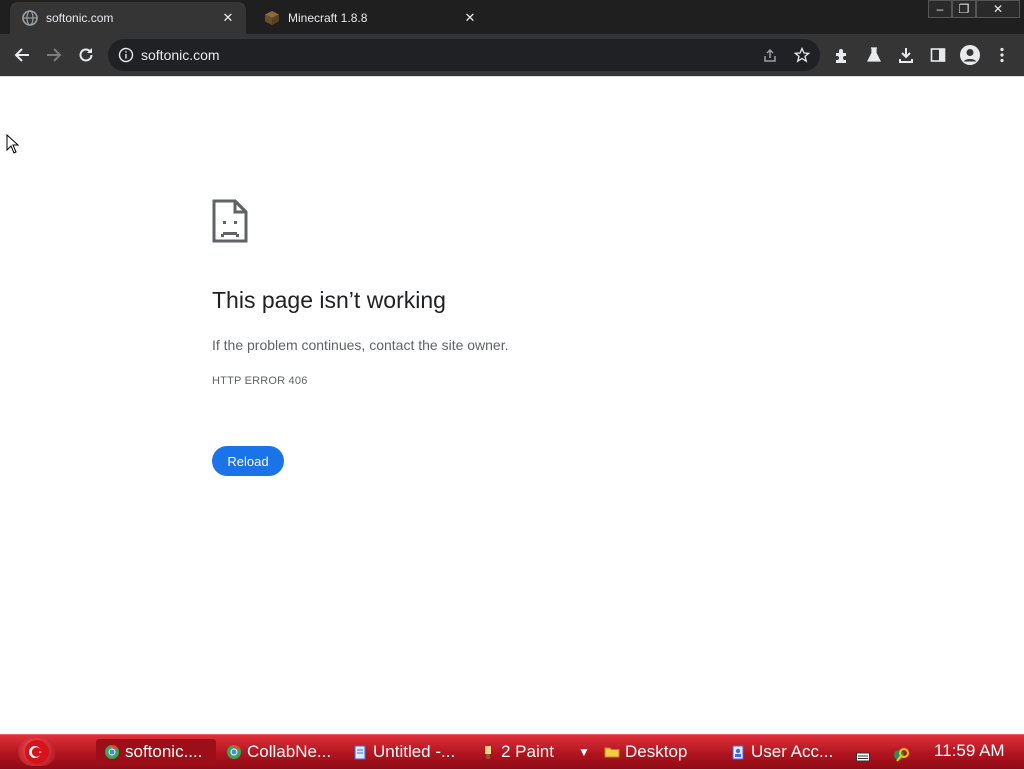 Image resolution: width=1024 pixels, height=770 pixels. Describe the element at coordinates (370, 18) in the screenshot. I see `tab-minecraft: Minecraft 1.8.8 ✕` at that location.